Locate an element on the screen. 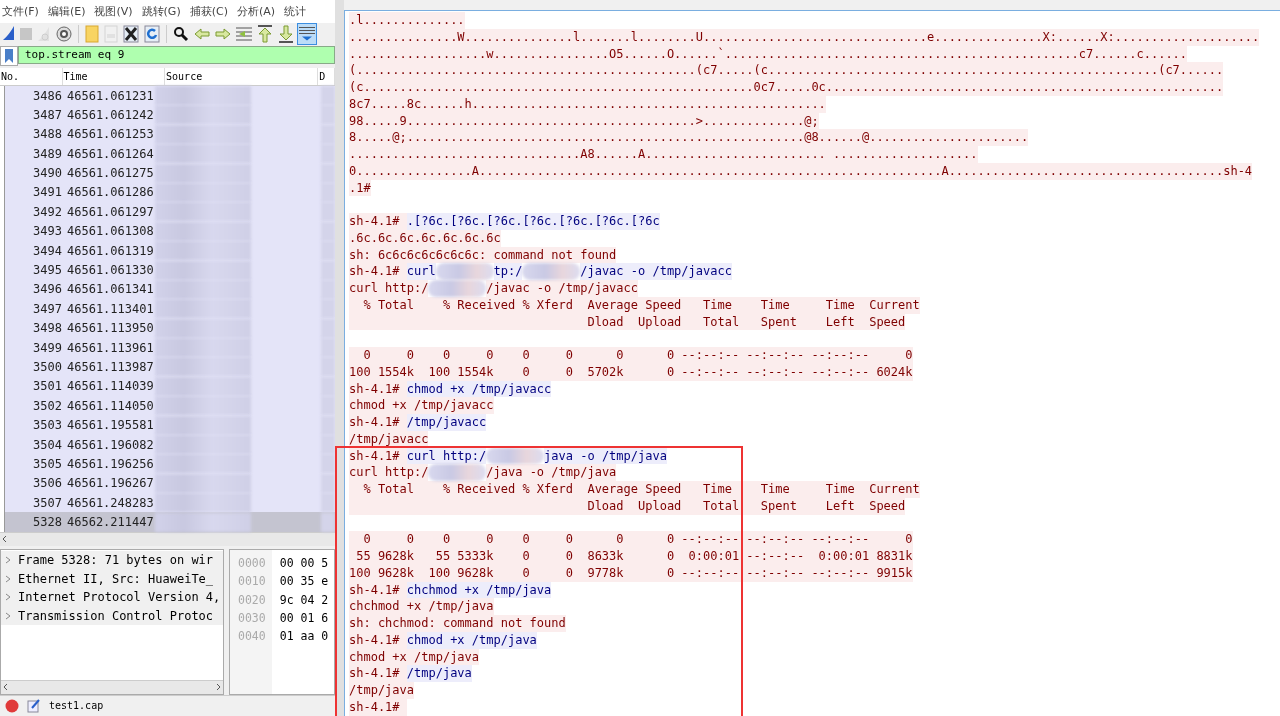 This screenshot has width=1280, height=716. shark-fin-icon is located at coordinates (9, 34).